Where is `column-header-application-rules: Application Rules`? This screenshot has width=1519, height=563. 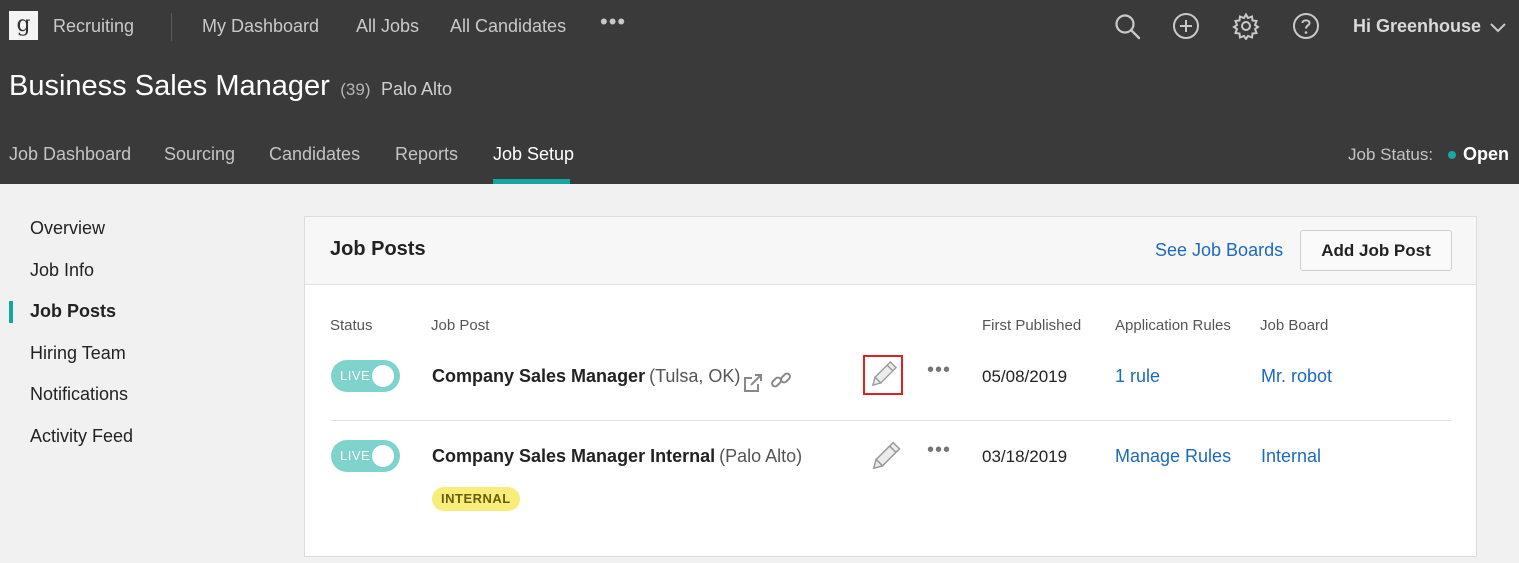
column-header-application-rules: Application Rules is located at coordinates (1173, 325).